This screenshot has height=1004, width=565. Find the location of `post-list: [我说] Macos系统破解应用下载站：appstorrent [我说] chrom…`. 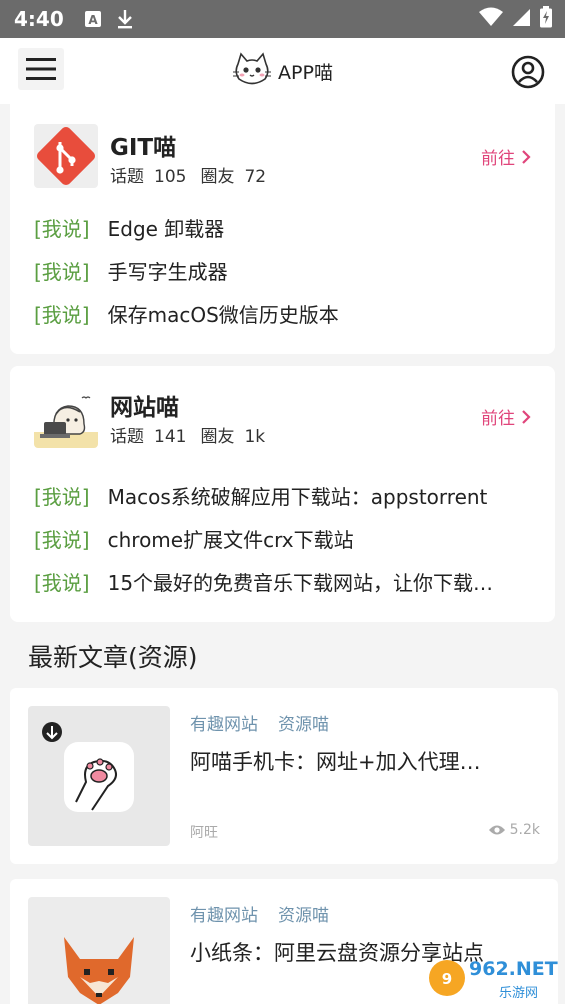

post-list: [我说] Macos系统破解应用下载站：appstorrent [我说] chrom… is located at coordinates (283, 538).